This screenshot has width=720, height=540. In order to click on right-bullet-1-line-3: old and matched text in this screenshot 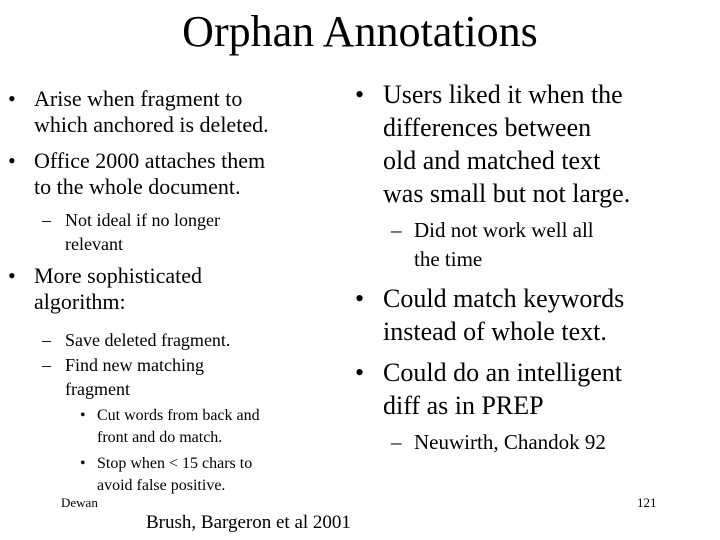, I will do `click(492, 160)`.